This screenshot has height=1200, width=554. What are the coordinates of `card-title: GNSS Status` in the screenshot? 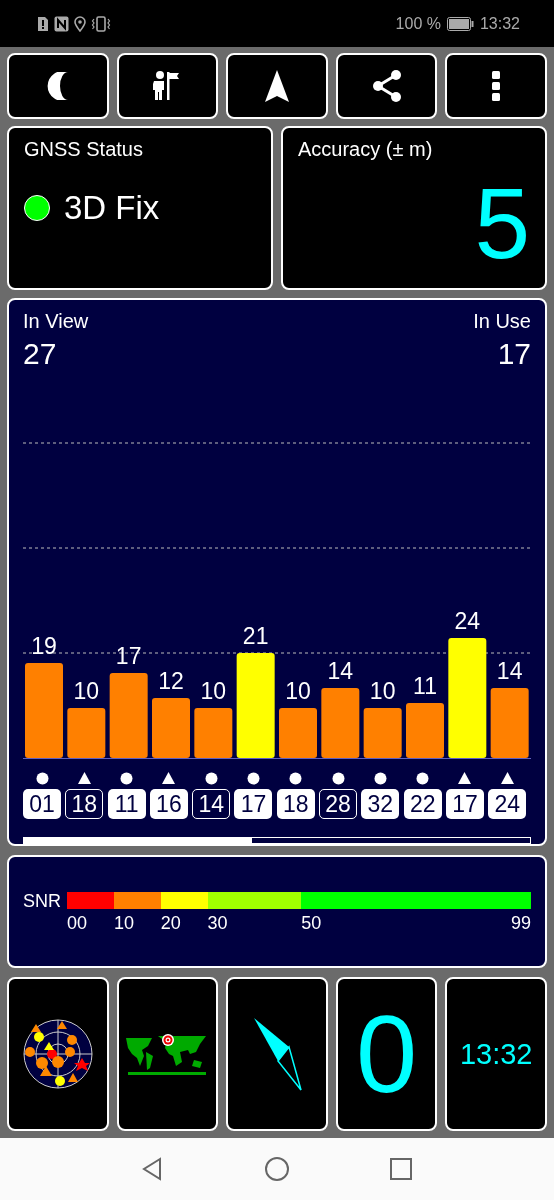 It's located at (84, 149).